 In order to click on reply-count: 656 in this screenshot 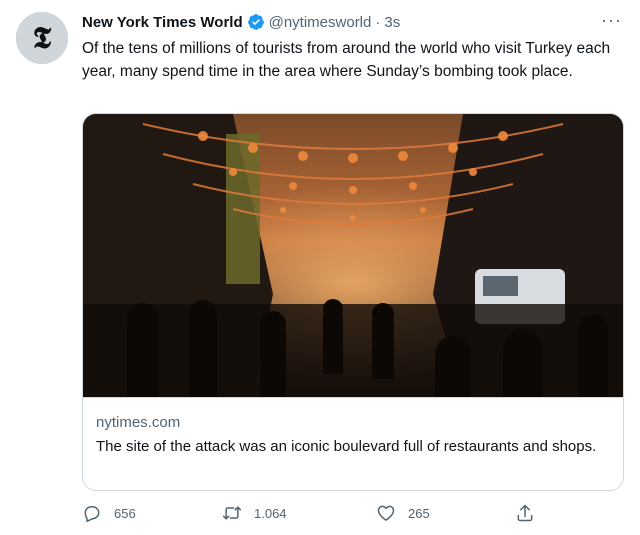, I will do `click(125, 513)`.